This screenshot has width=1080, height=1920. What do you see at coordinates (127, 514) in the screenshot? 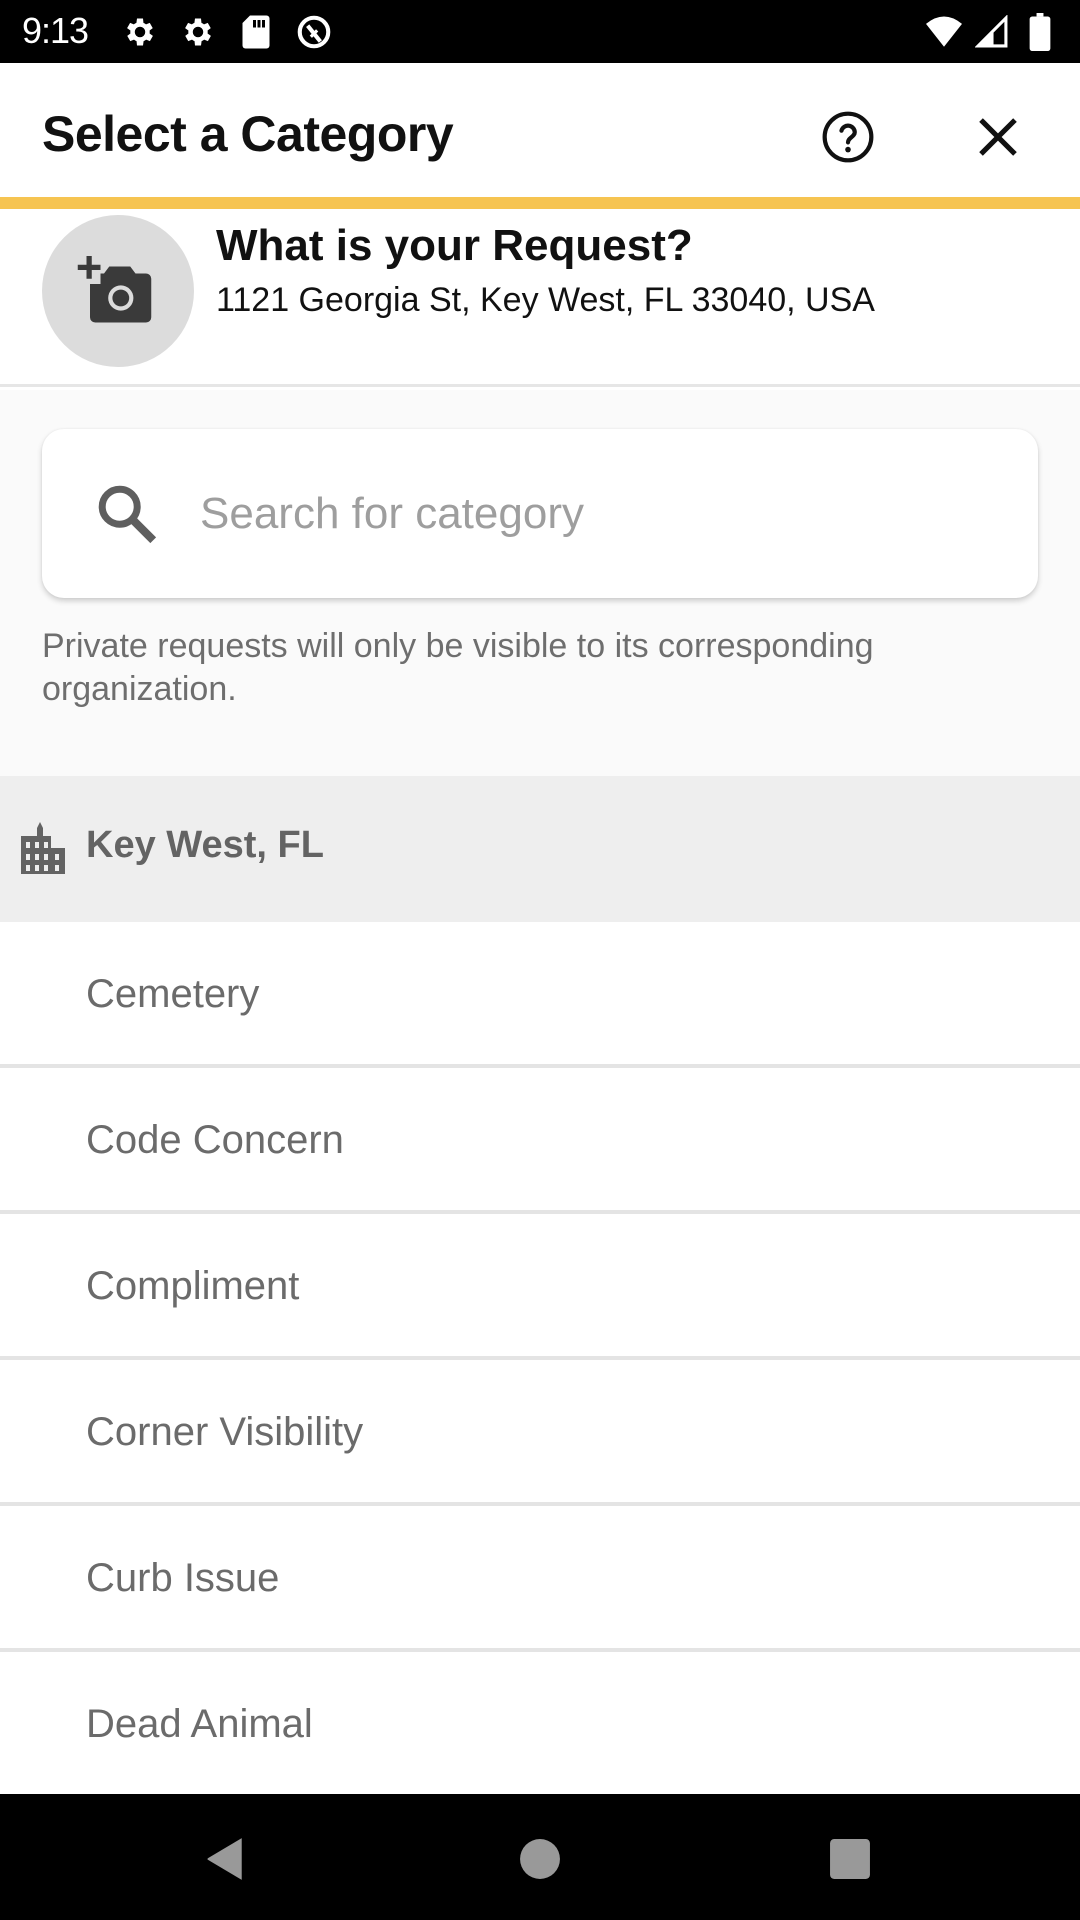
I see `search-icon` at bounding box center [127, 514].